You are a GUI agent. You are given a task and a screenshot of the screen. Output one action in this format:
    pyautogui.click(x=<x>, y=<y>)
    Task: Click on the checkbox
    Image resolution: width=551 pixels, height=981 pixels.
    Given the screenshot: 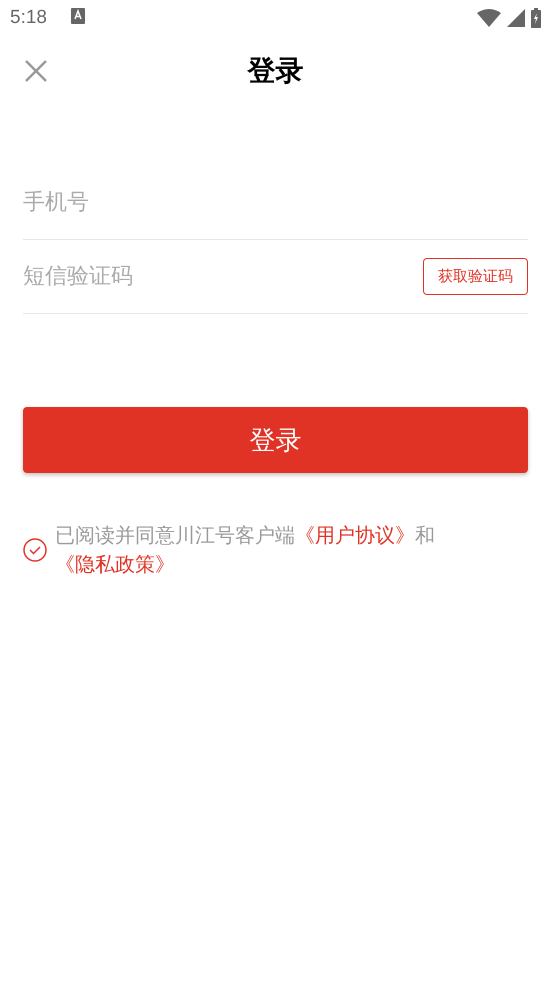 What is the action you would take?
    pyautogui.click(x=35, y=550)
    